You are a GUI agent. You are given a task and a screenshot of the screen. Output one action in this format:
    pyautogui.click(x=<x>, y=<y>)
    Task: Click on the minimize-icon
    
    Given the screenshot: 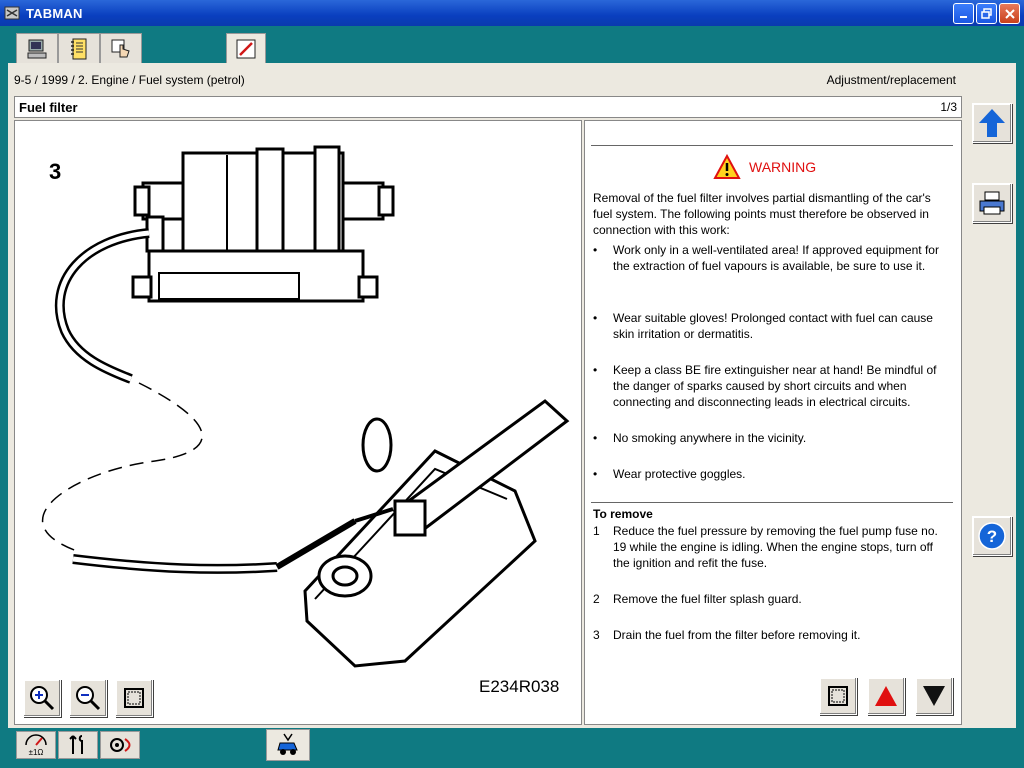 What is the action you would take?
    pyautogui.click(x=963, y=16)
    